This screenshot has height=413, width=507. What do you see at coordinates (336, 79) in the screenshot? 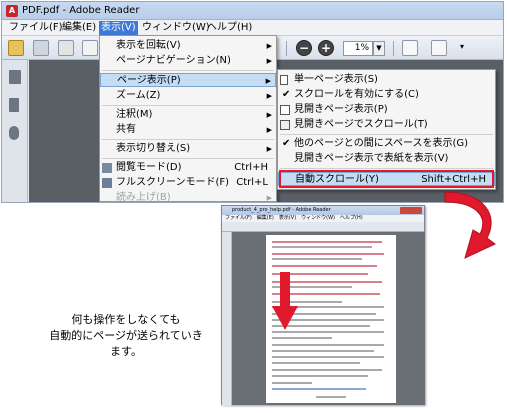
I see `menu-item-label: 単一ページ表示(S)` at bounding box center [336, 79].